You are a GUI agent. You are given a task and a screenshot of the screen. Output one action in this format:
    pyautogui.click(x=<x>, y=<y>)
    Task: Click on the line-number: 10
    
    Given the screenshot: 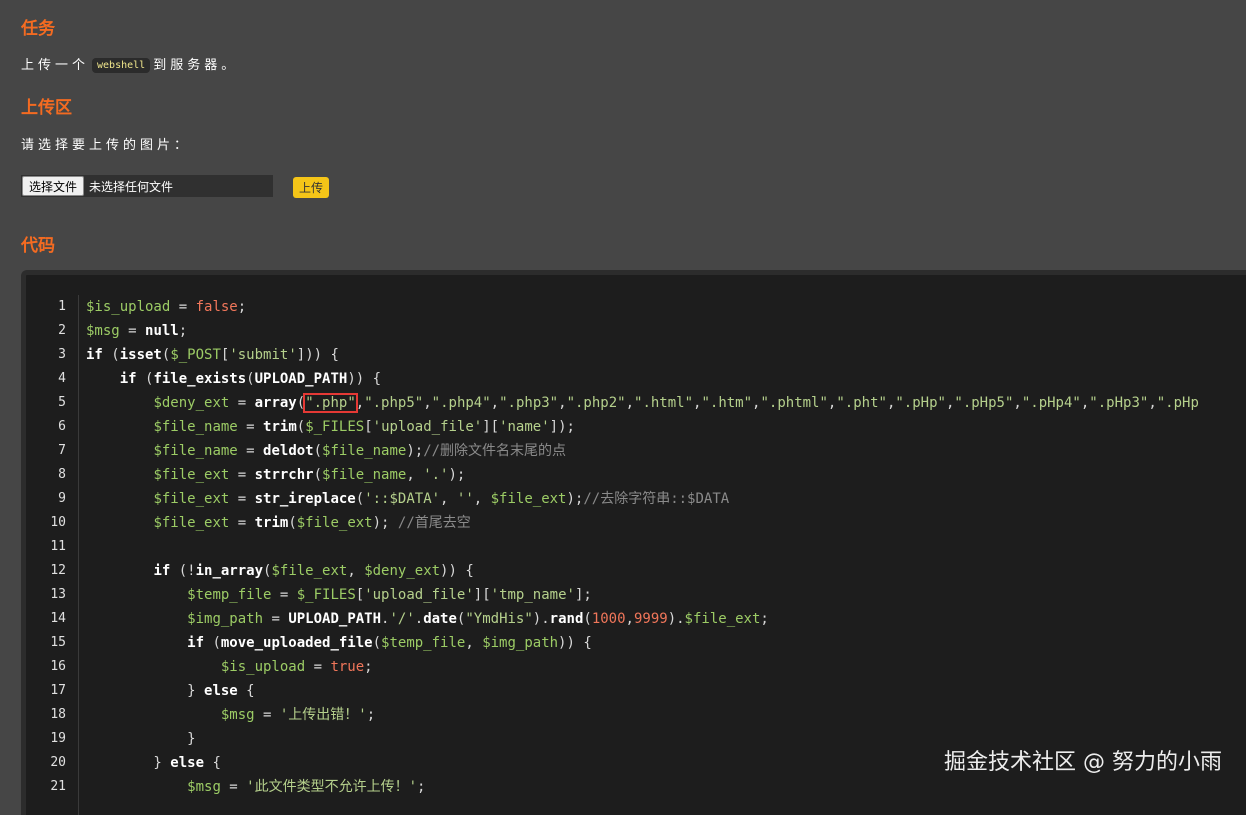 What is the action you would take?
    pyautogui.click(x=58, y=522)
    